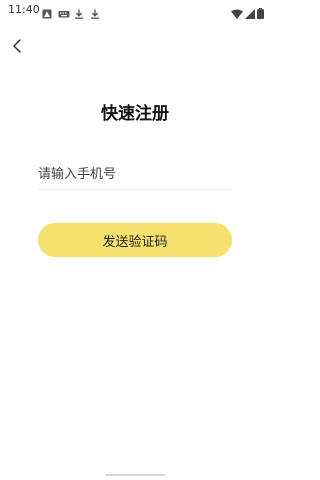 The width and height of the screenshot is (320, 480). What do you see at coordinates (250, 11) in the screenshot?
I see `cellular-signal-icon` at bounding box center [250, 11].